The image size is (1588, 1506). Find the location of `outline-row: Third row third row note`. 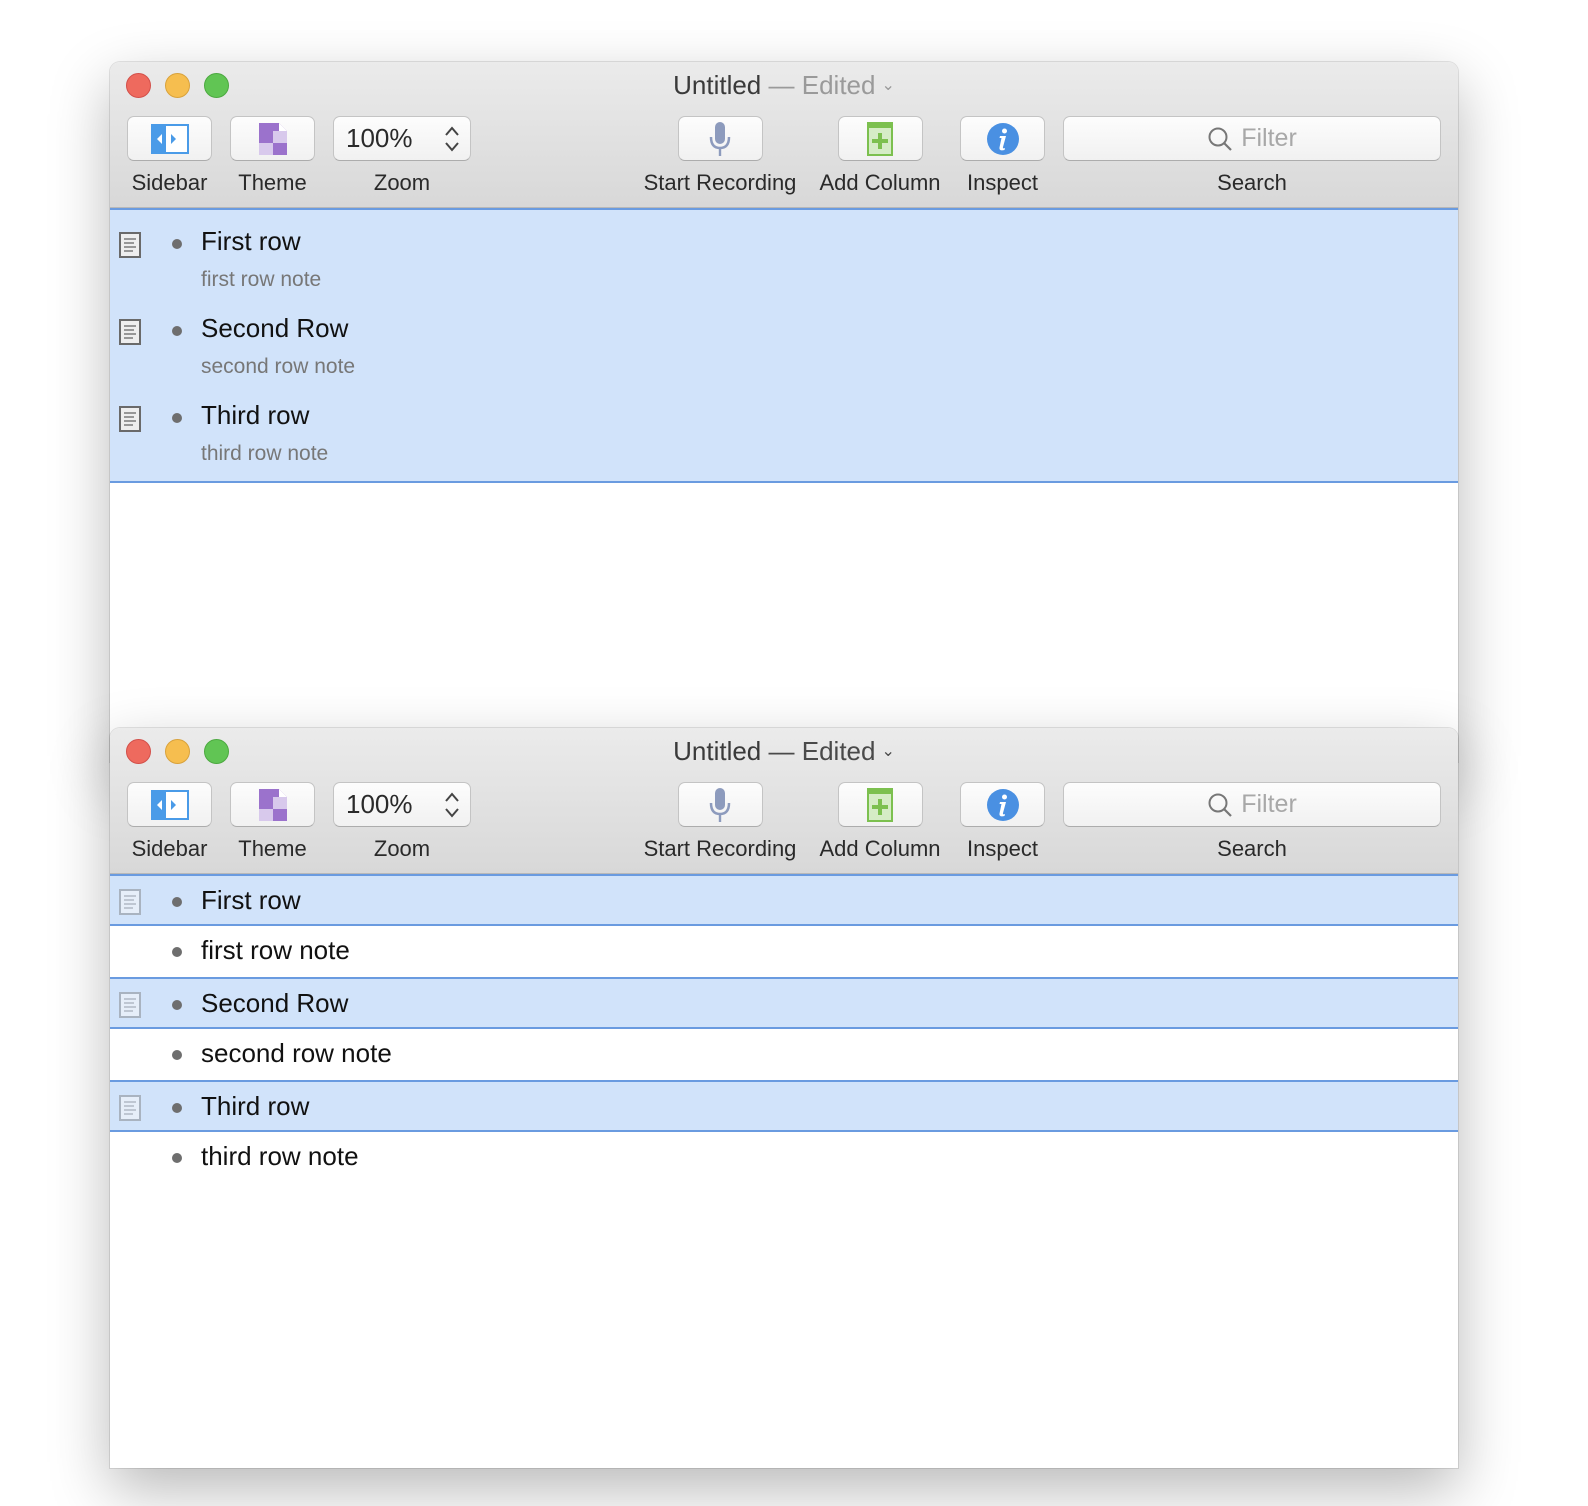

outline-row: Third row third row note is located at coordinates (784, 433).